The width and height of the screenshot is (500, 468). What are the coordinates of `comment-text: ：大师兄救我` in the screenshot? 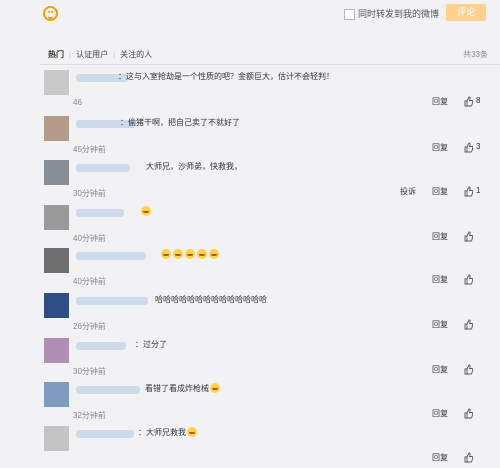 It's located at (168, 432).